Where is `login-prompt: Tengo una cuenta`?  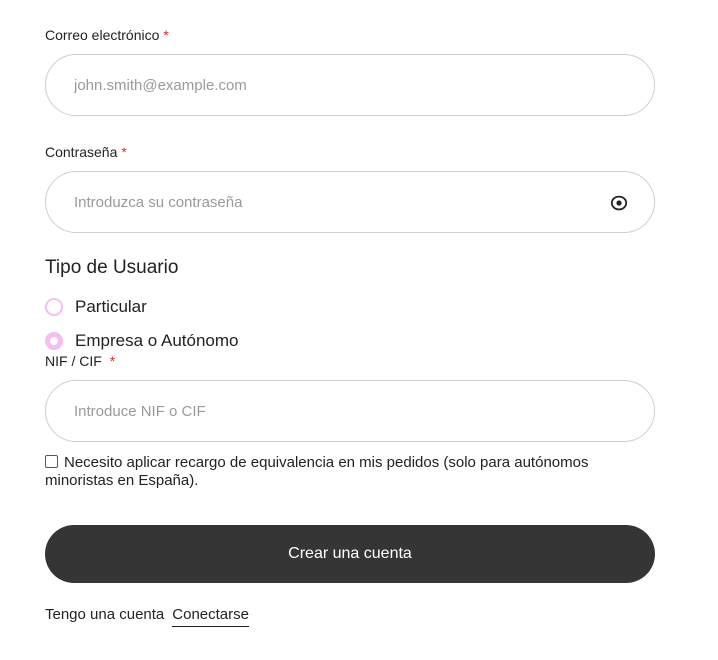
login-prompt: Tengo una cuenta is located at coordinates (105, 614).